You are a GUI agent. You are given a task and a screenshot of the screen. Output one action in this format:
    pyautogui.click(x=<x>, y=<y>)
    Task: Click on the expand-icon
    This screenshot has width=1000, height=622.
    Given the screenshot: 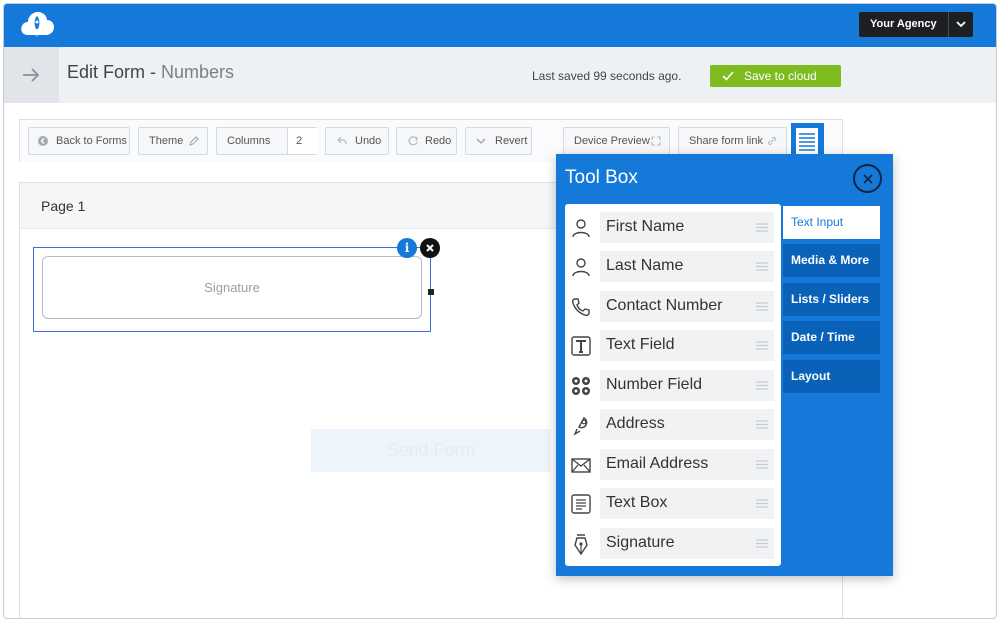 What is the action you would take?
    pyautogui.click(x=656, y=141)
    